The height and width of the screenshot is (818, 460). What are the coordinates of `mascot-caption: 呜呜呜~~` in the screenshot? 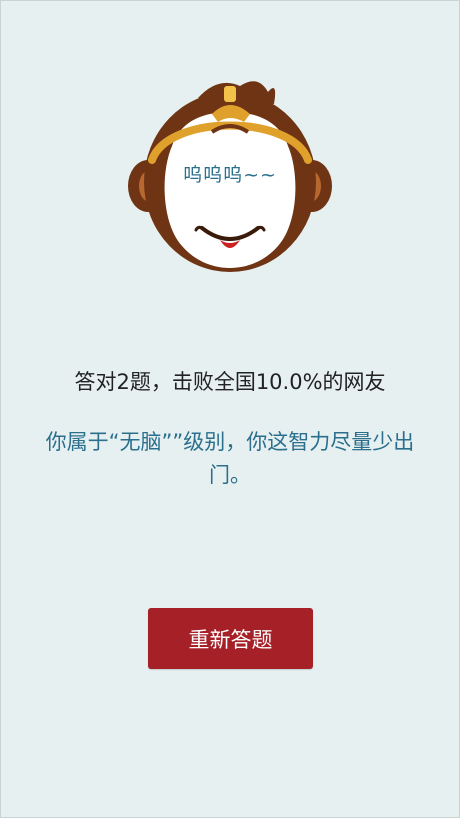 It's located at (230, 175).